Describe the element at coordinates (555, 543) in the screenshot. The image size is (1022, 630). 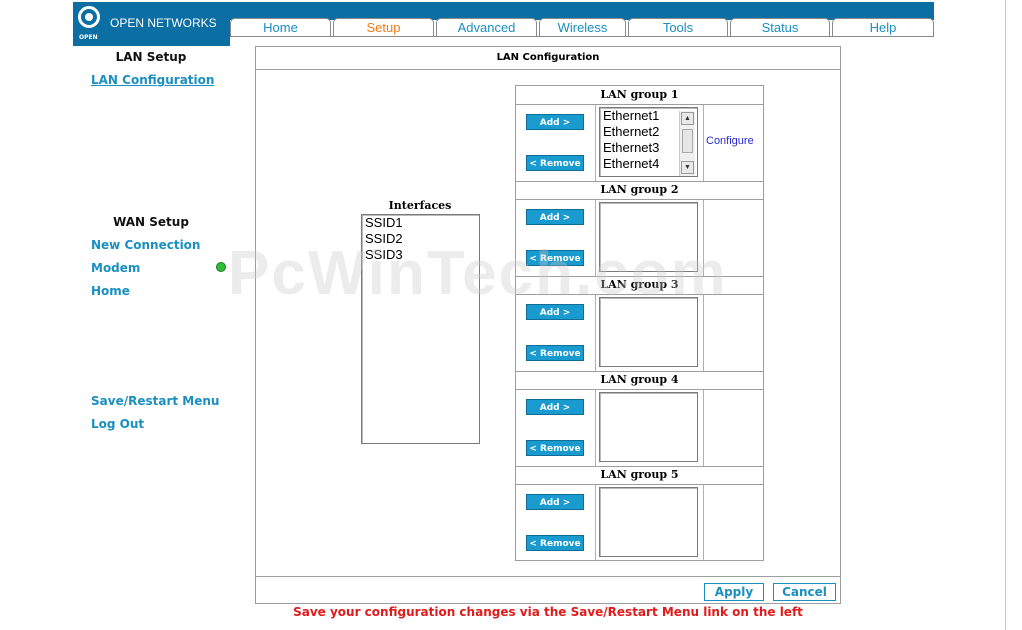
I see `group-5-remove-button: < Remove` at that location.